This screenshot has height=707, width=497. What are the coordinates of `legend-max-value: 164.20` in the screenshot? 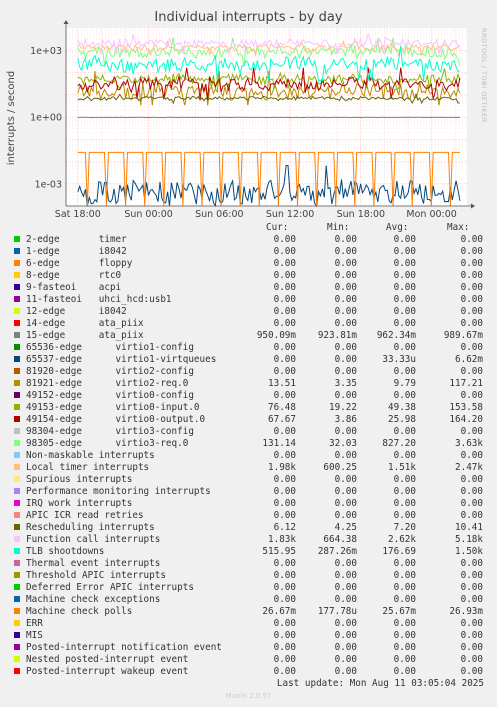 It's located at (466, 419).